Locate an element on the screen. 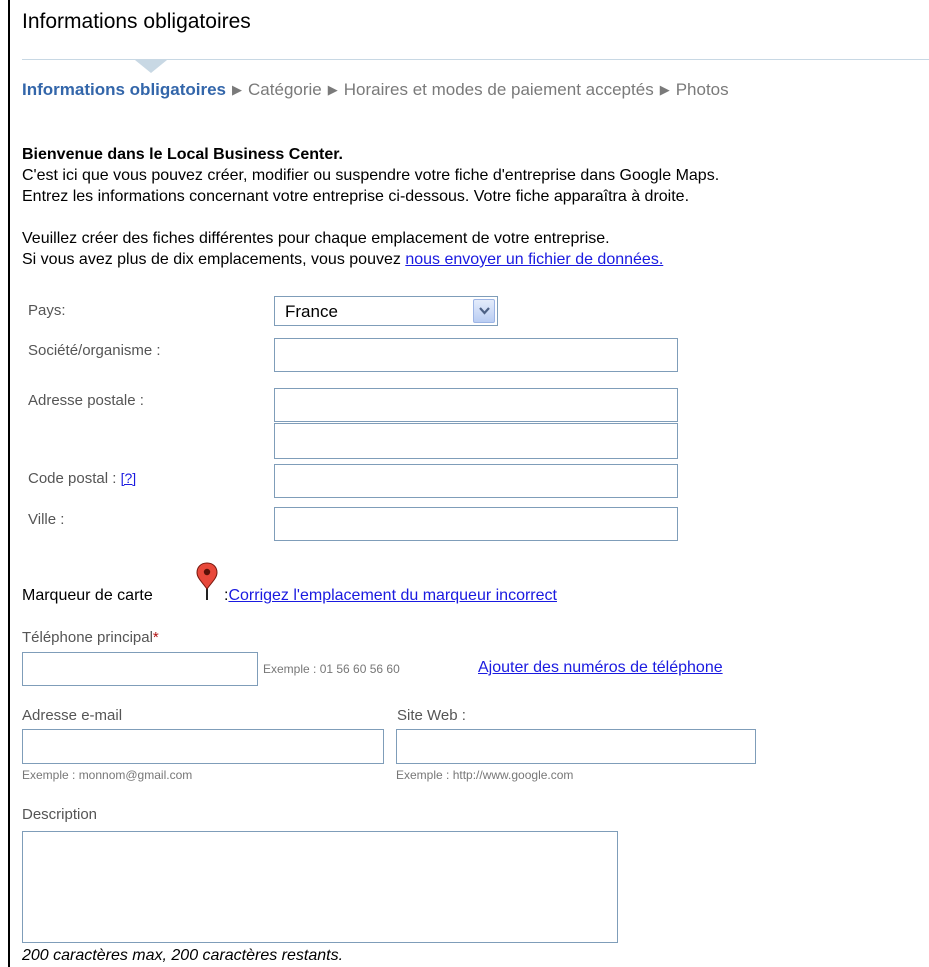 The width and height of the screenshot is (929, 967). email-input is located at coordinates (203, 746).